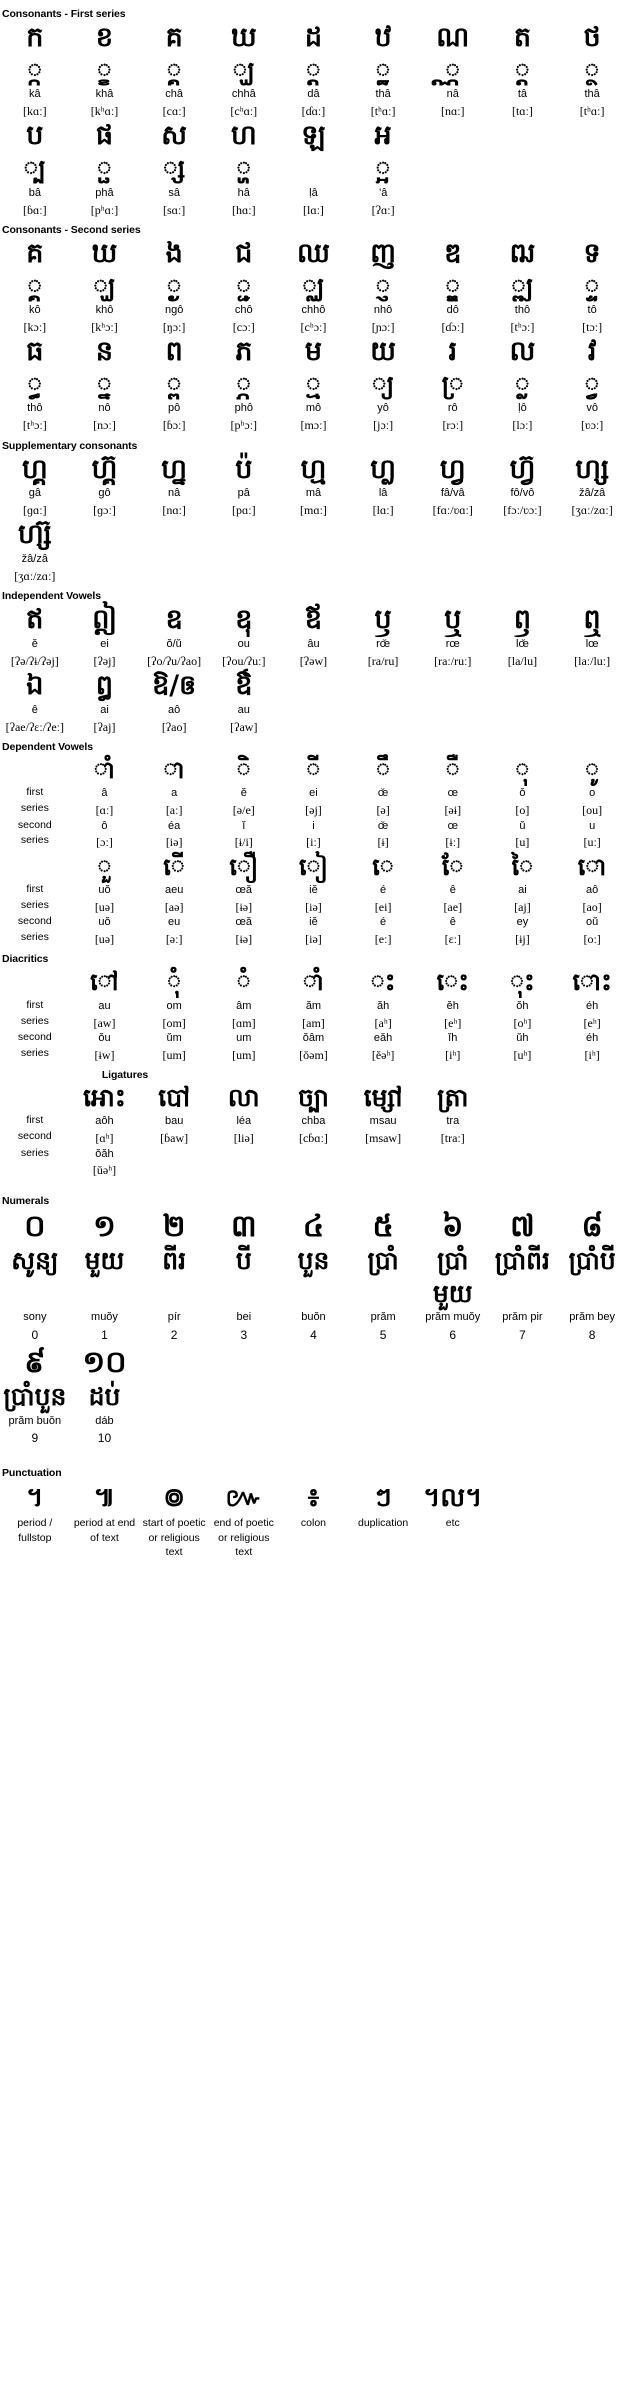 The image size is (627, 2385). Describe the element at coordinates (522, 286) in the screenshot. I see `khmer-subscript: ្ឍ` at that location.